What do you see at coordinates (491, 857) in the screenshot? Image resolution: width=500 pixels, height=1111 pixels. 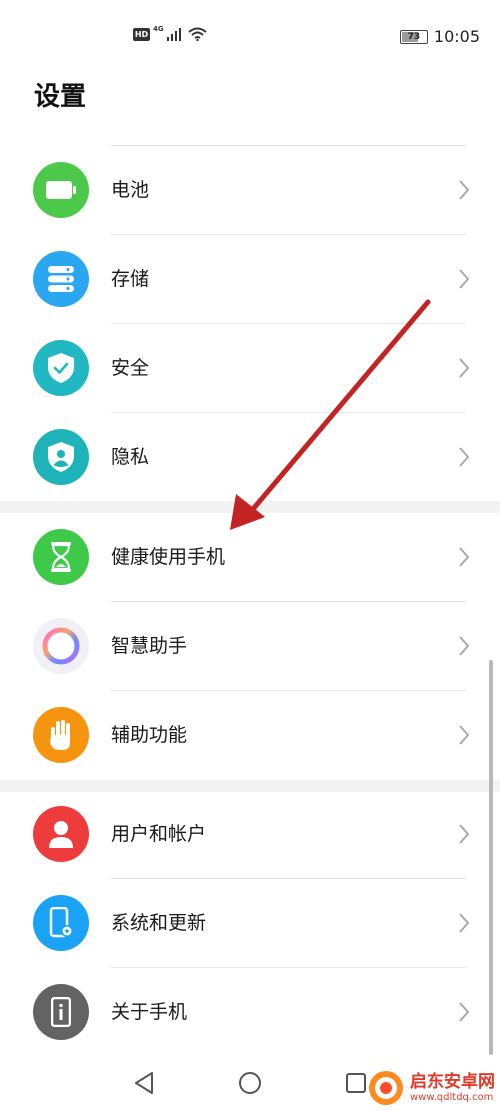 I see `scrollbar` at bounding box center [491, 857].